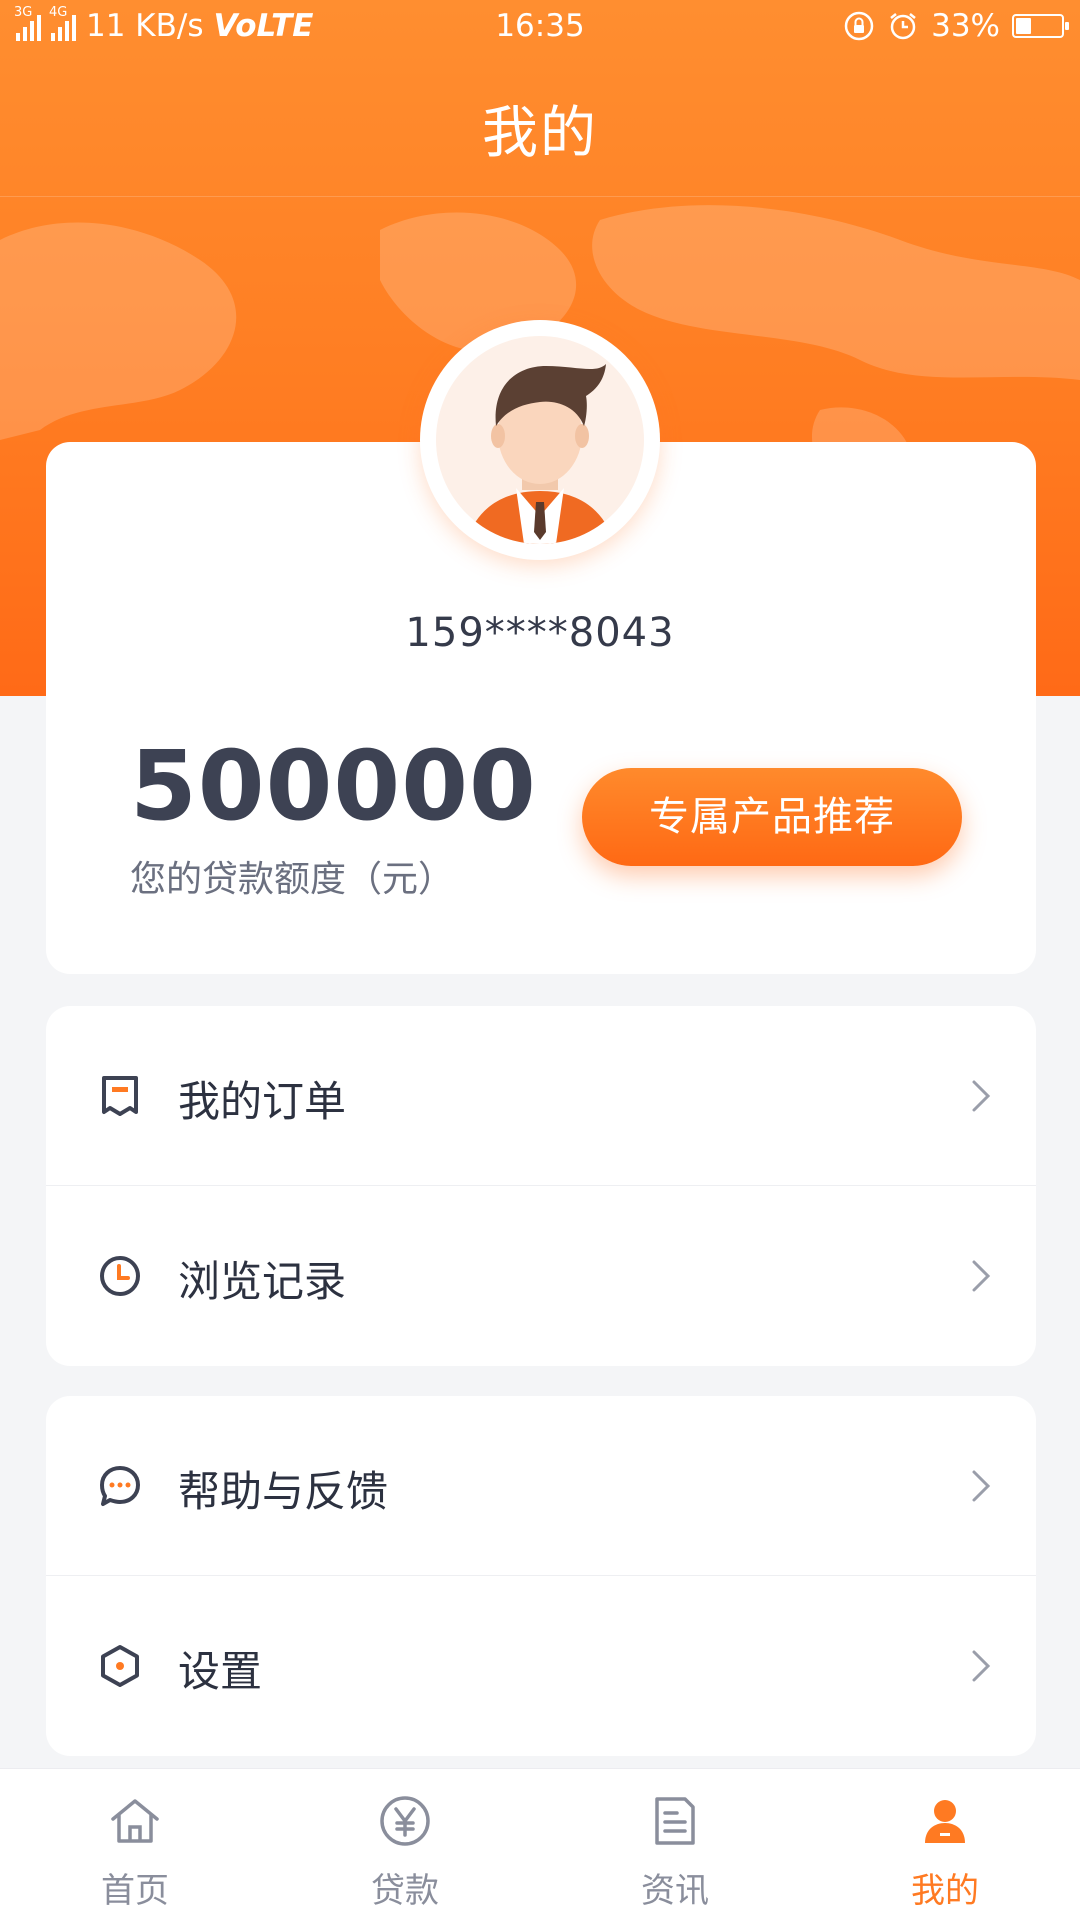  I want to click on tab-label: 资讯, so click(675, 1891).